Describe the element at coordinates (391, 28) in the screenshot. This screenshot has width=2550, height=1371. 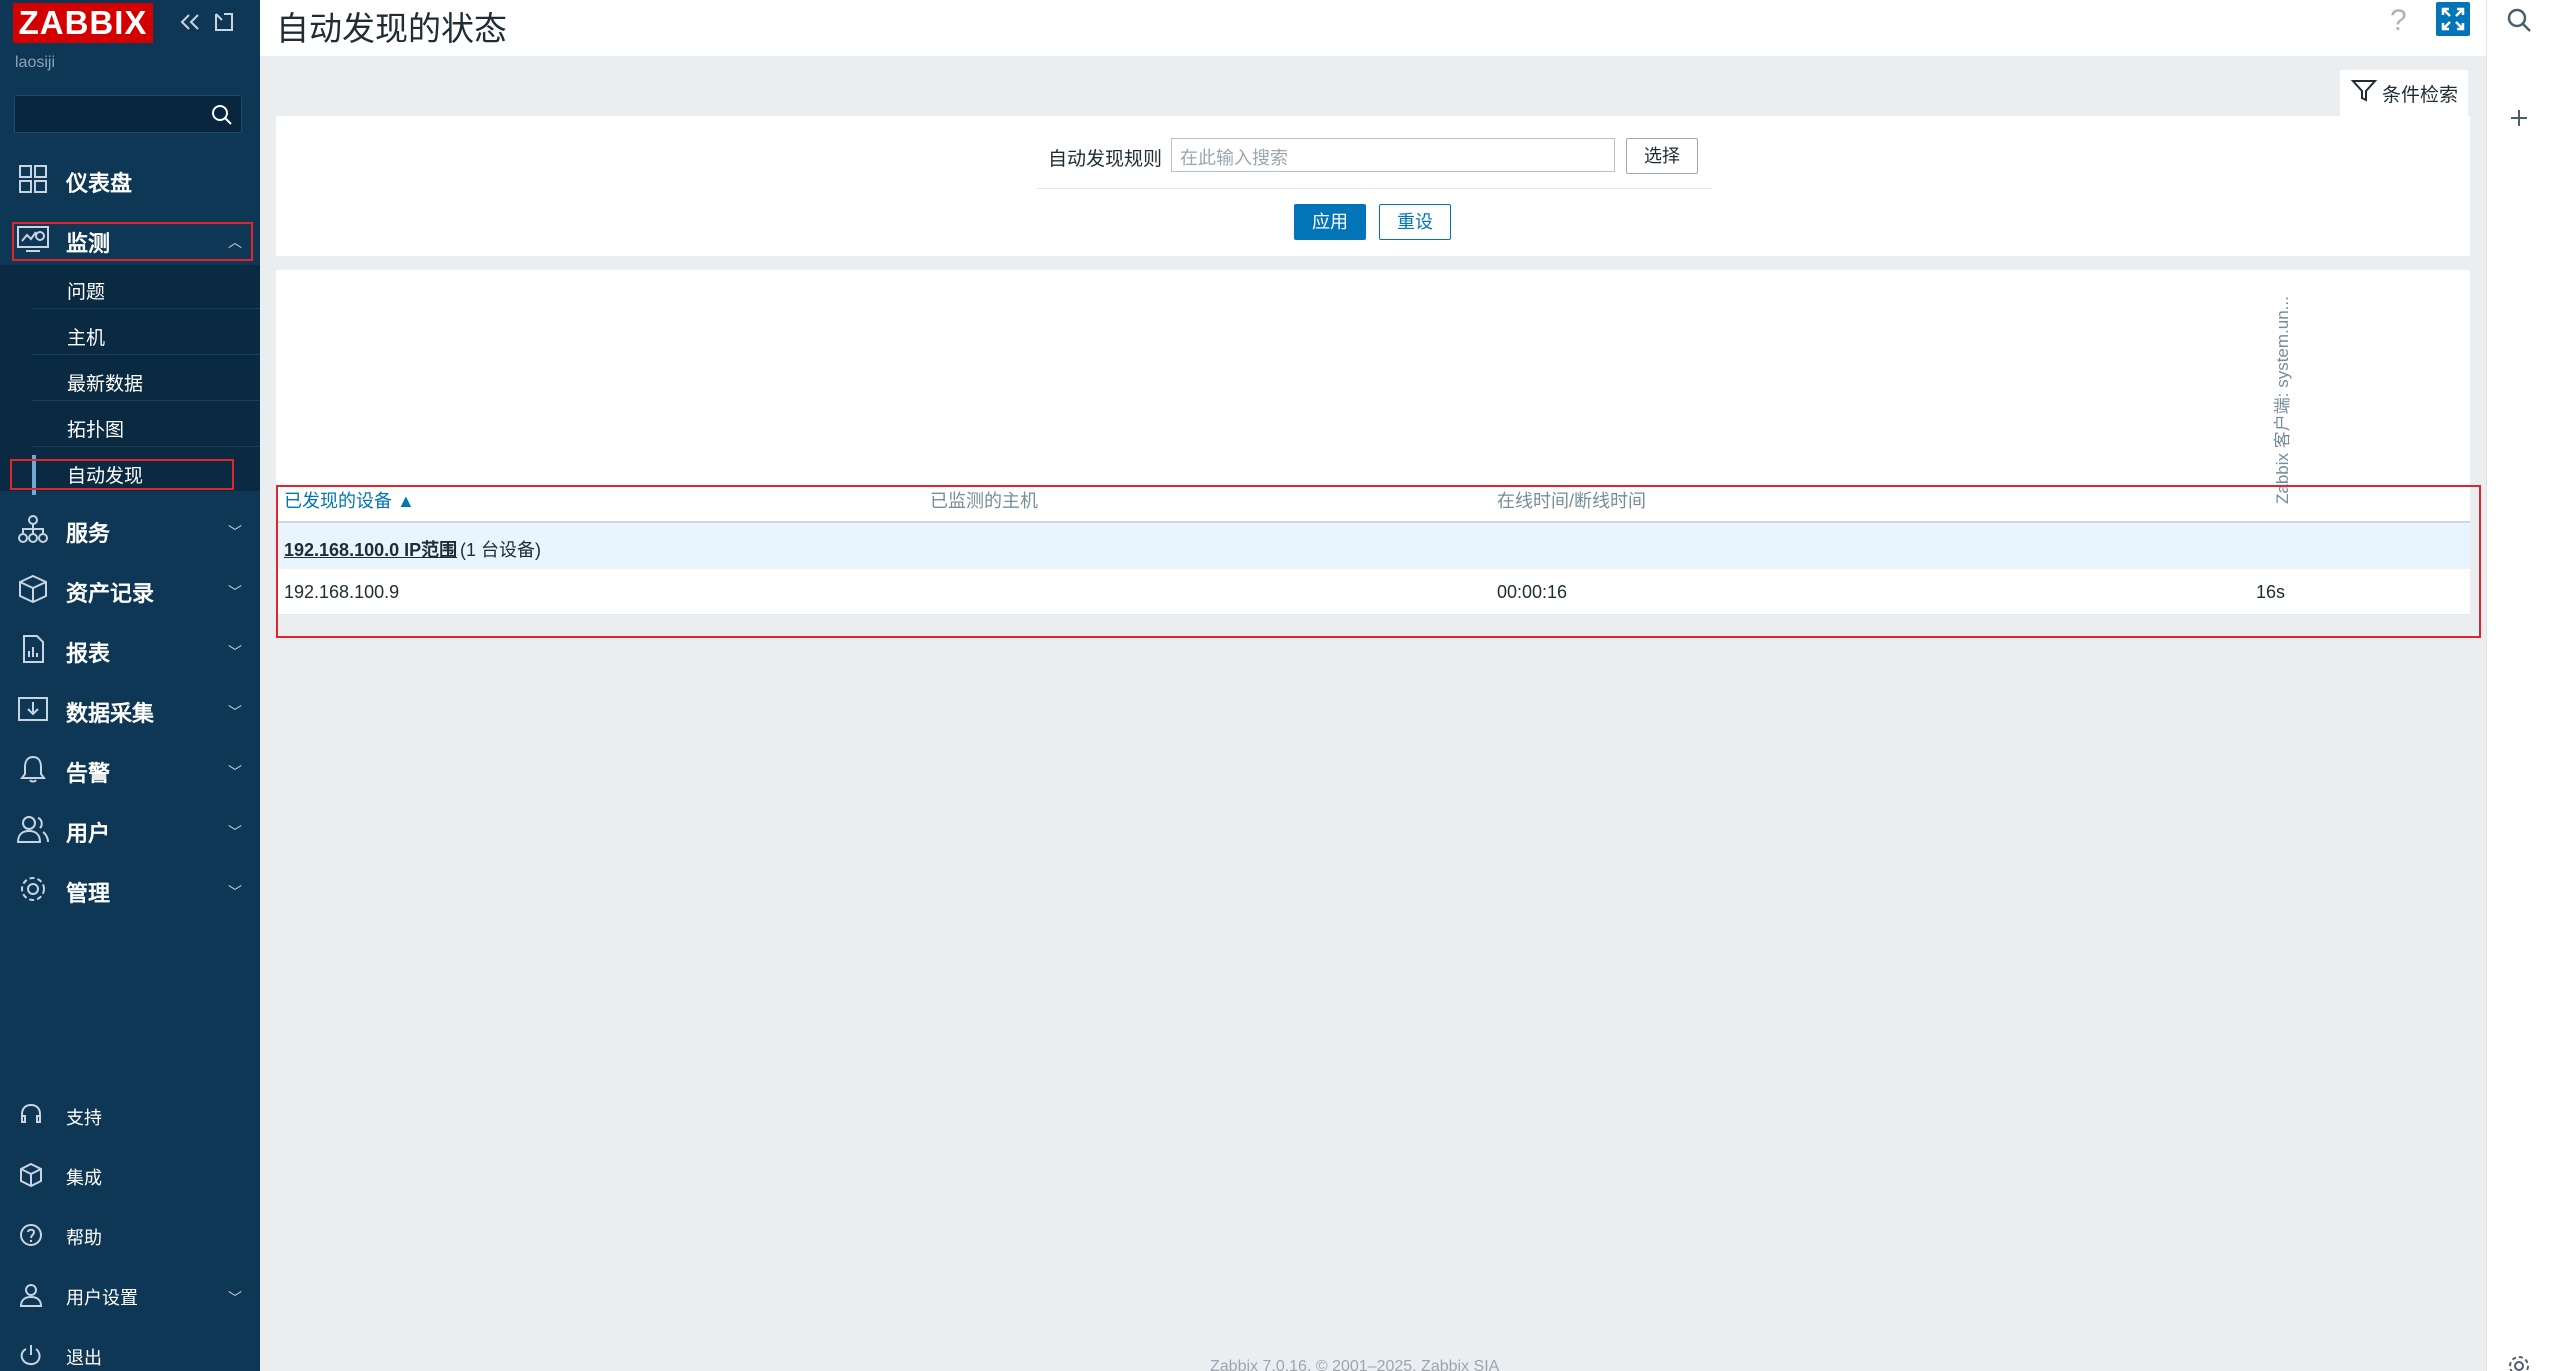
I see `page-title: 自动发现的状态` at that location.